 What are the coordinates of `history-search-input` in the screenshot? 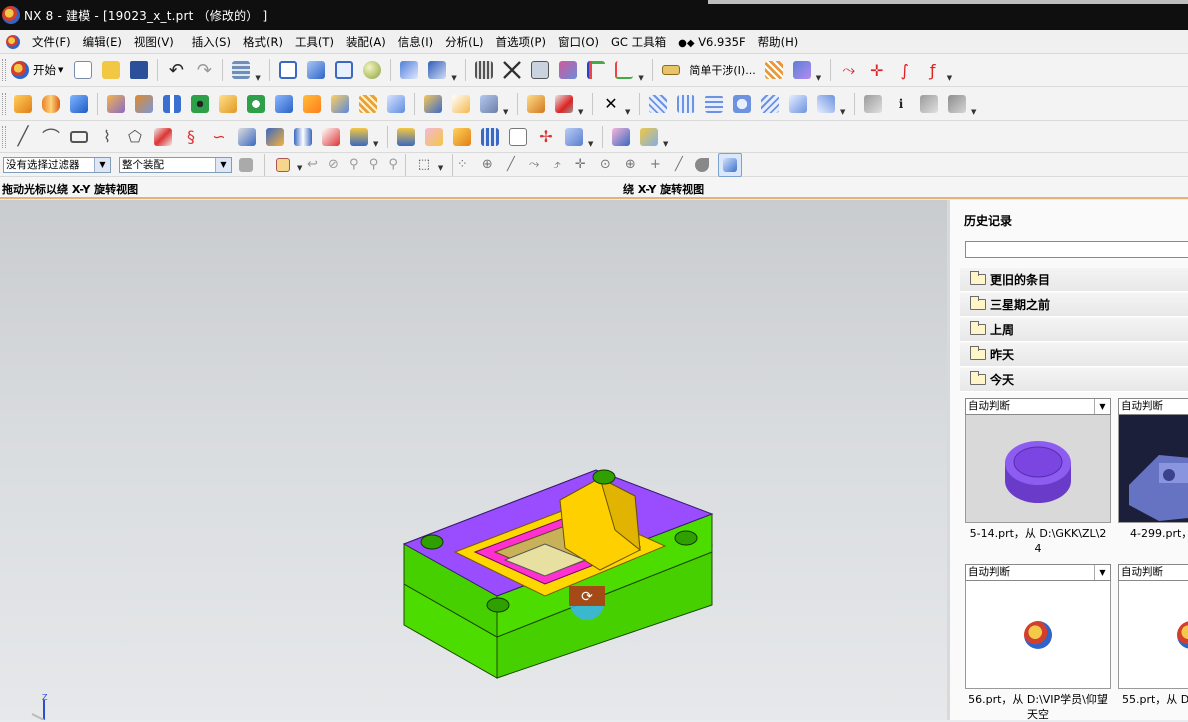 It's located at (1076, 249).